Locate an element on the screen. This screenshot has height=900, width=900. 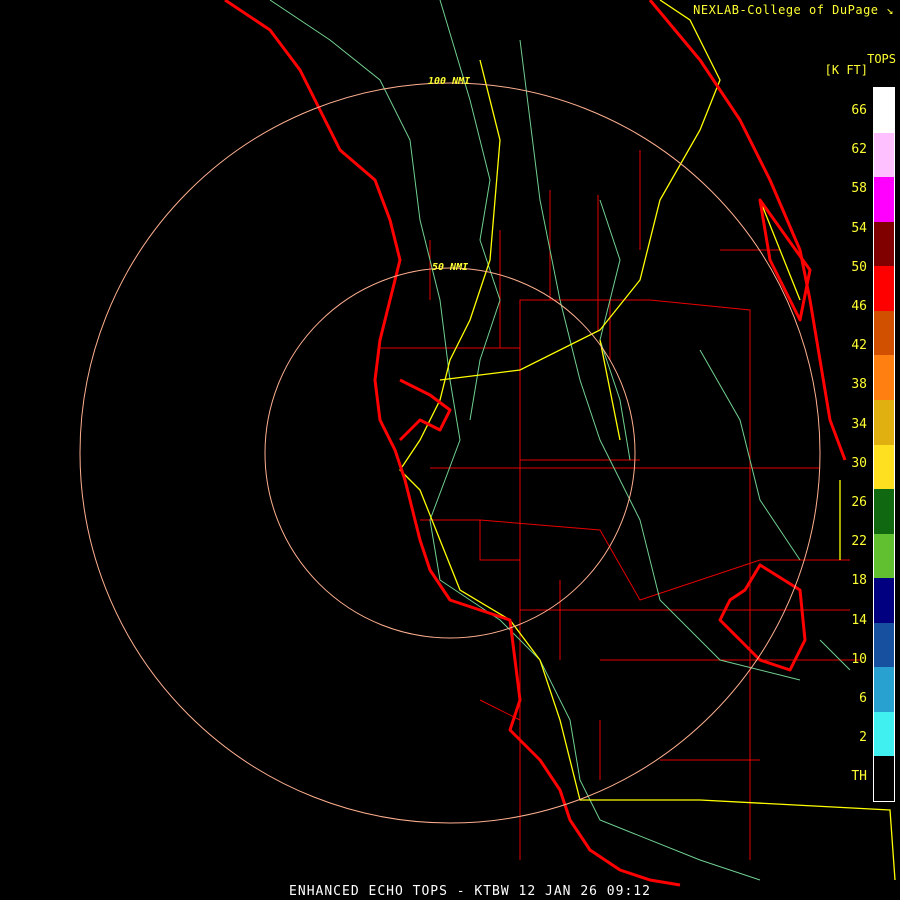
credit-text: NEXLAB-College of DuPage ↘ is located at coordinates (793, 10).